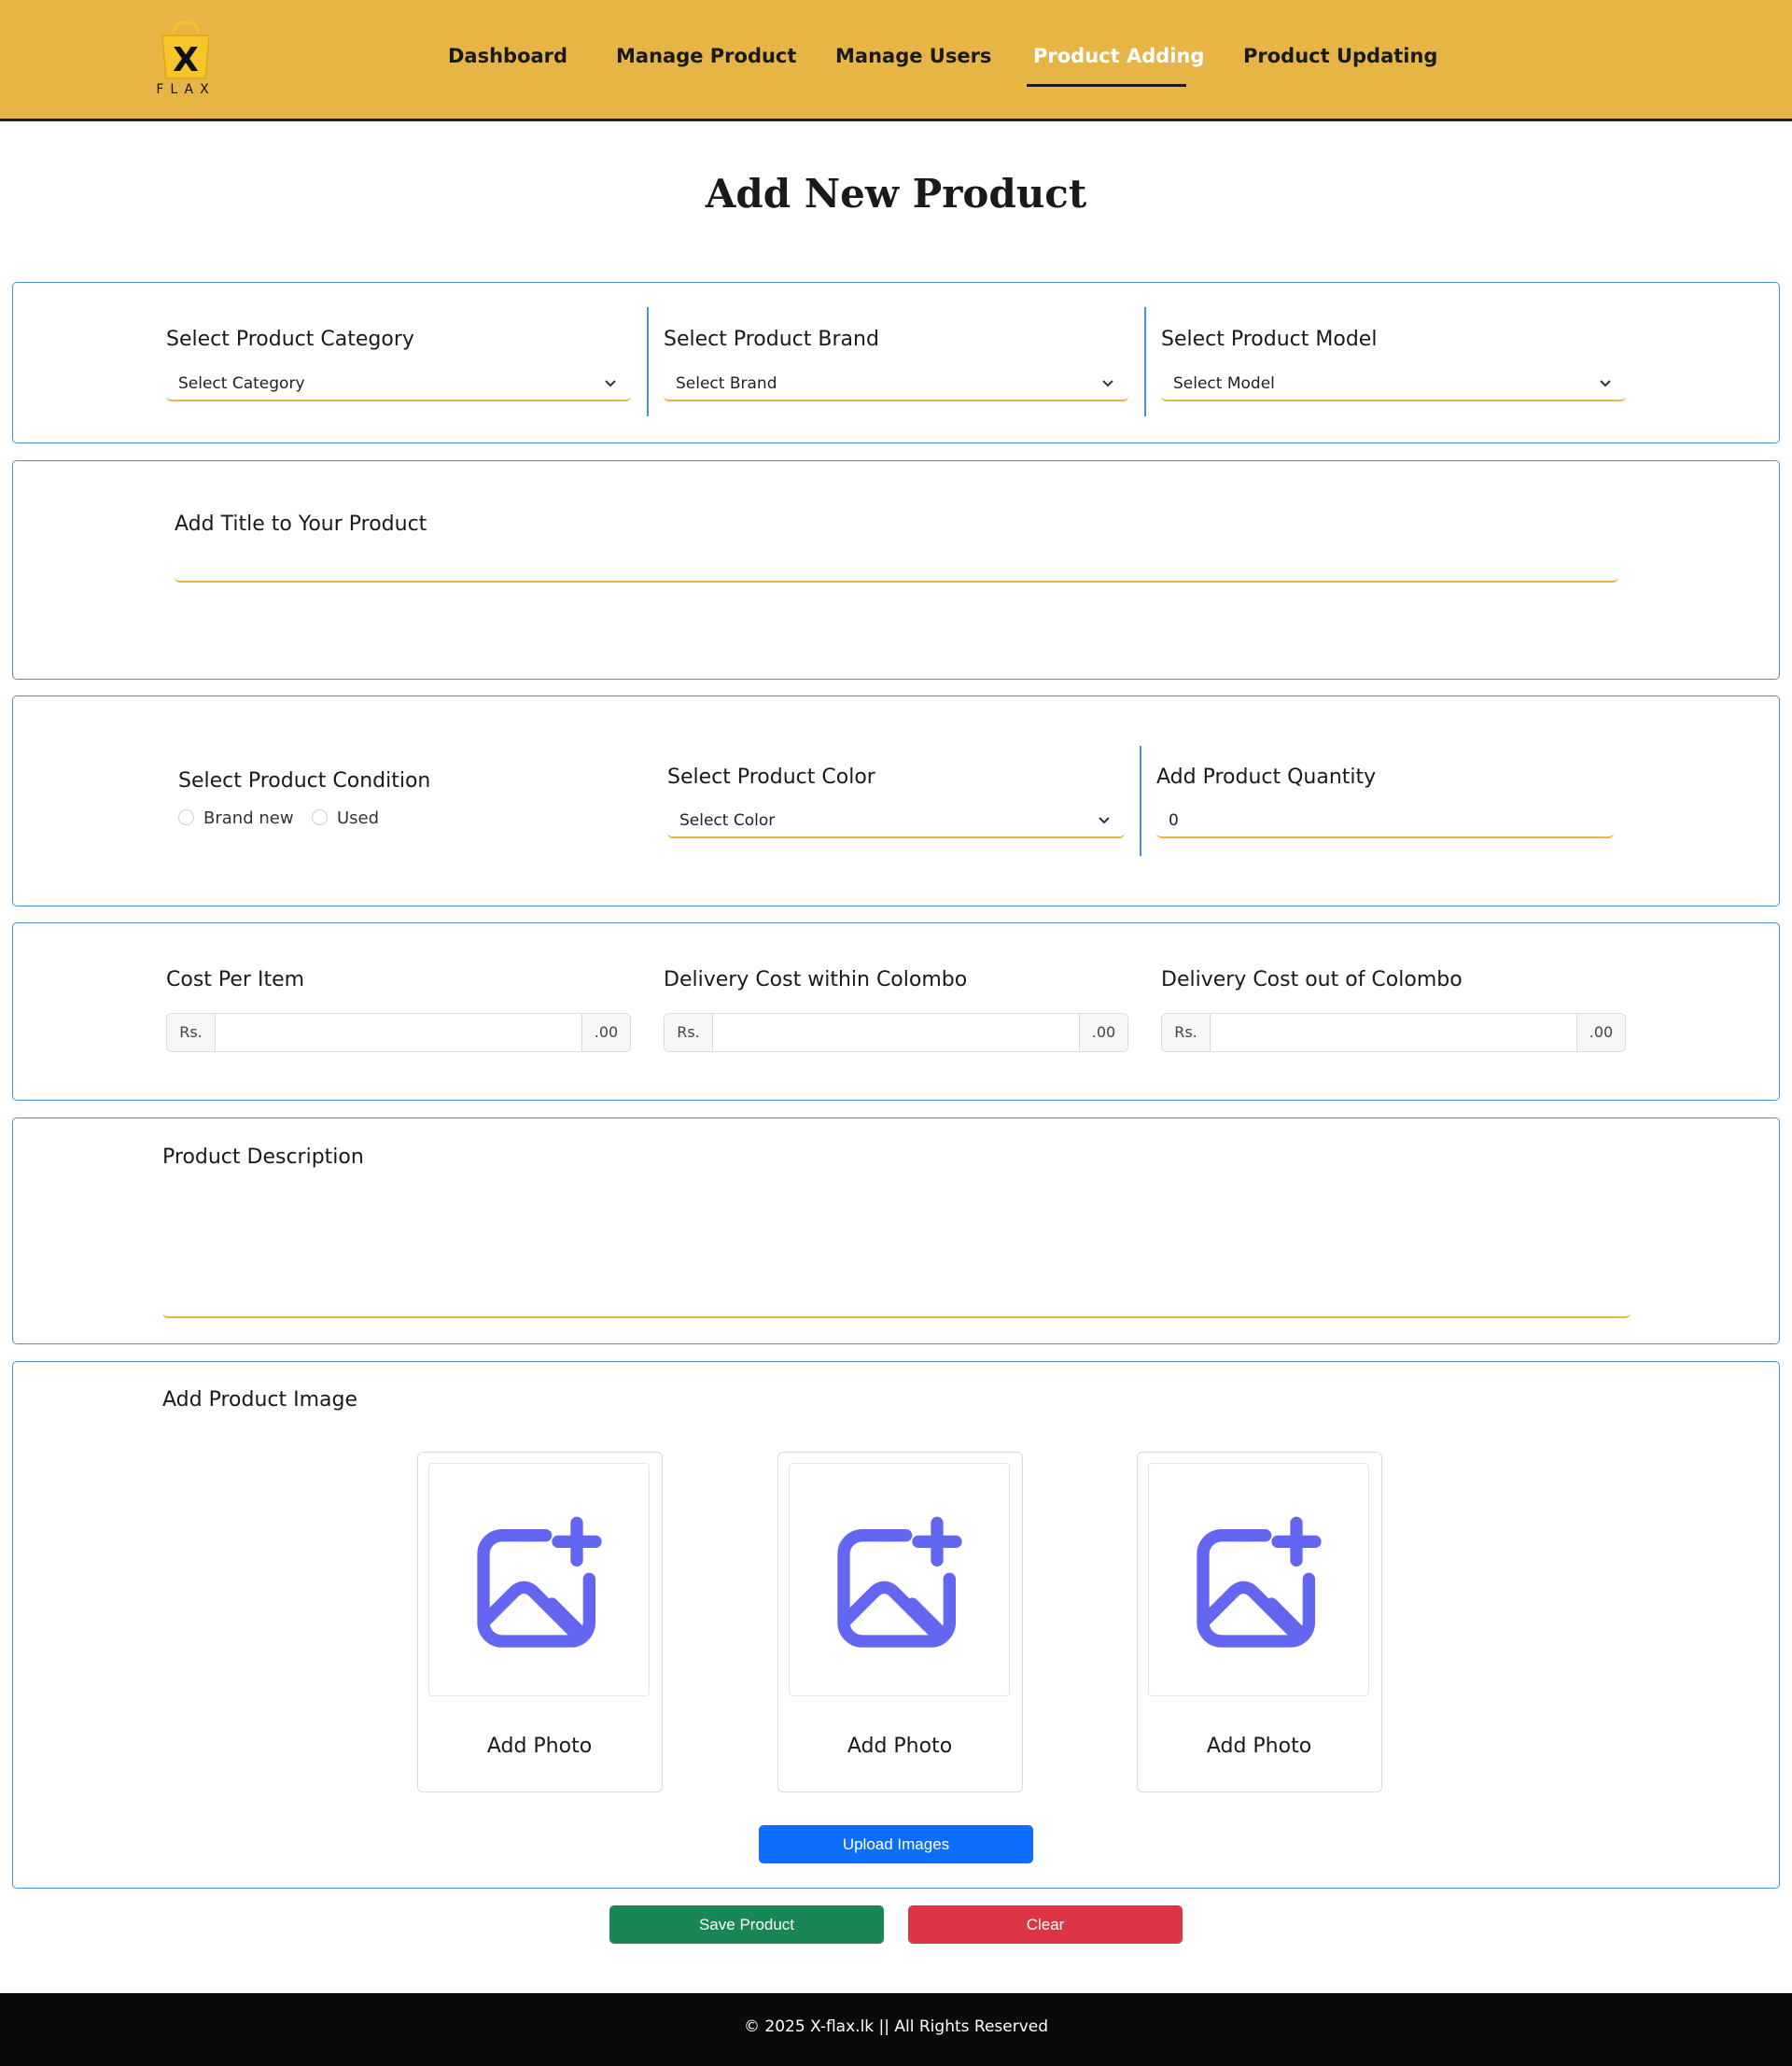 This screenshot has width=1792, height=2066. I want to click on category-select: Select Category, so click(398, 383).